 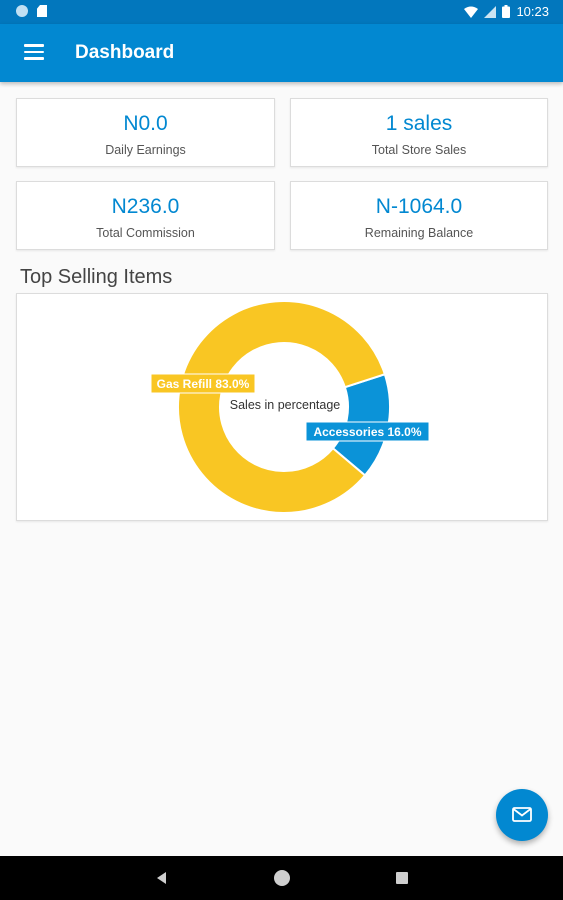 What do you see at coordinates (125, 52) in the screenshot?
I see `page-title: Dashboard` at bounding box center [125, 52].